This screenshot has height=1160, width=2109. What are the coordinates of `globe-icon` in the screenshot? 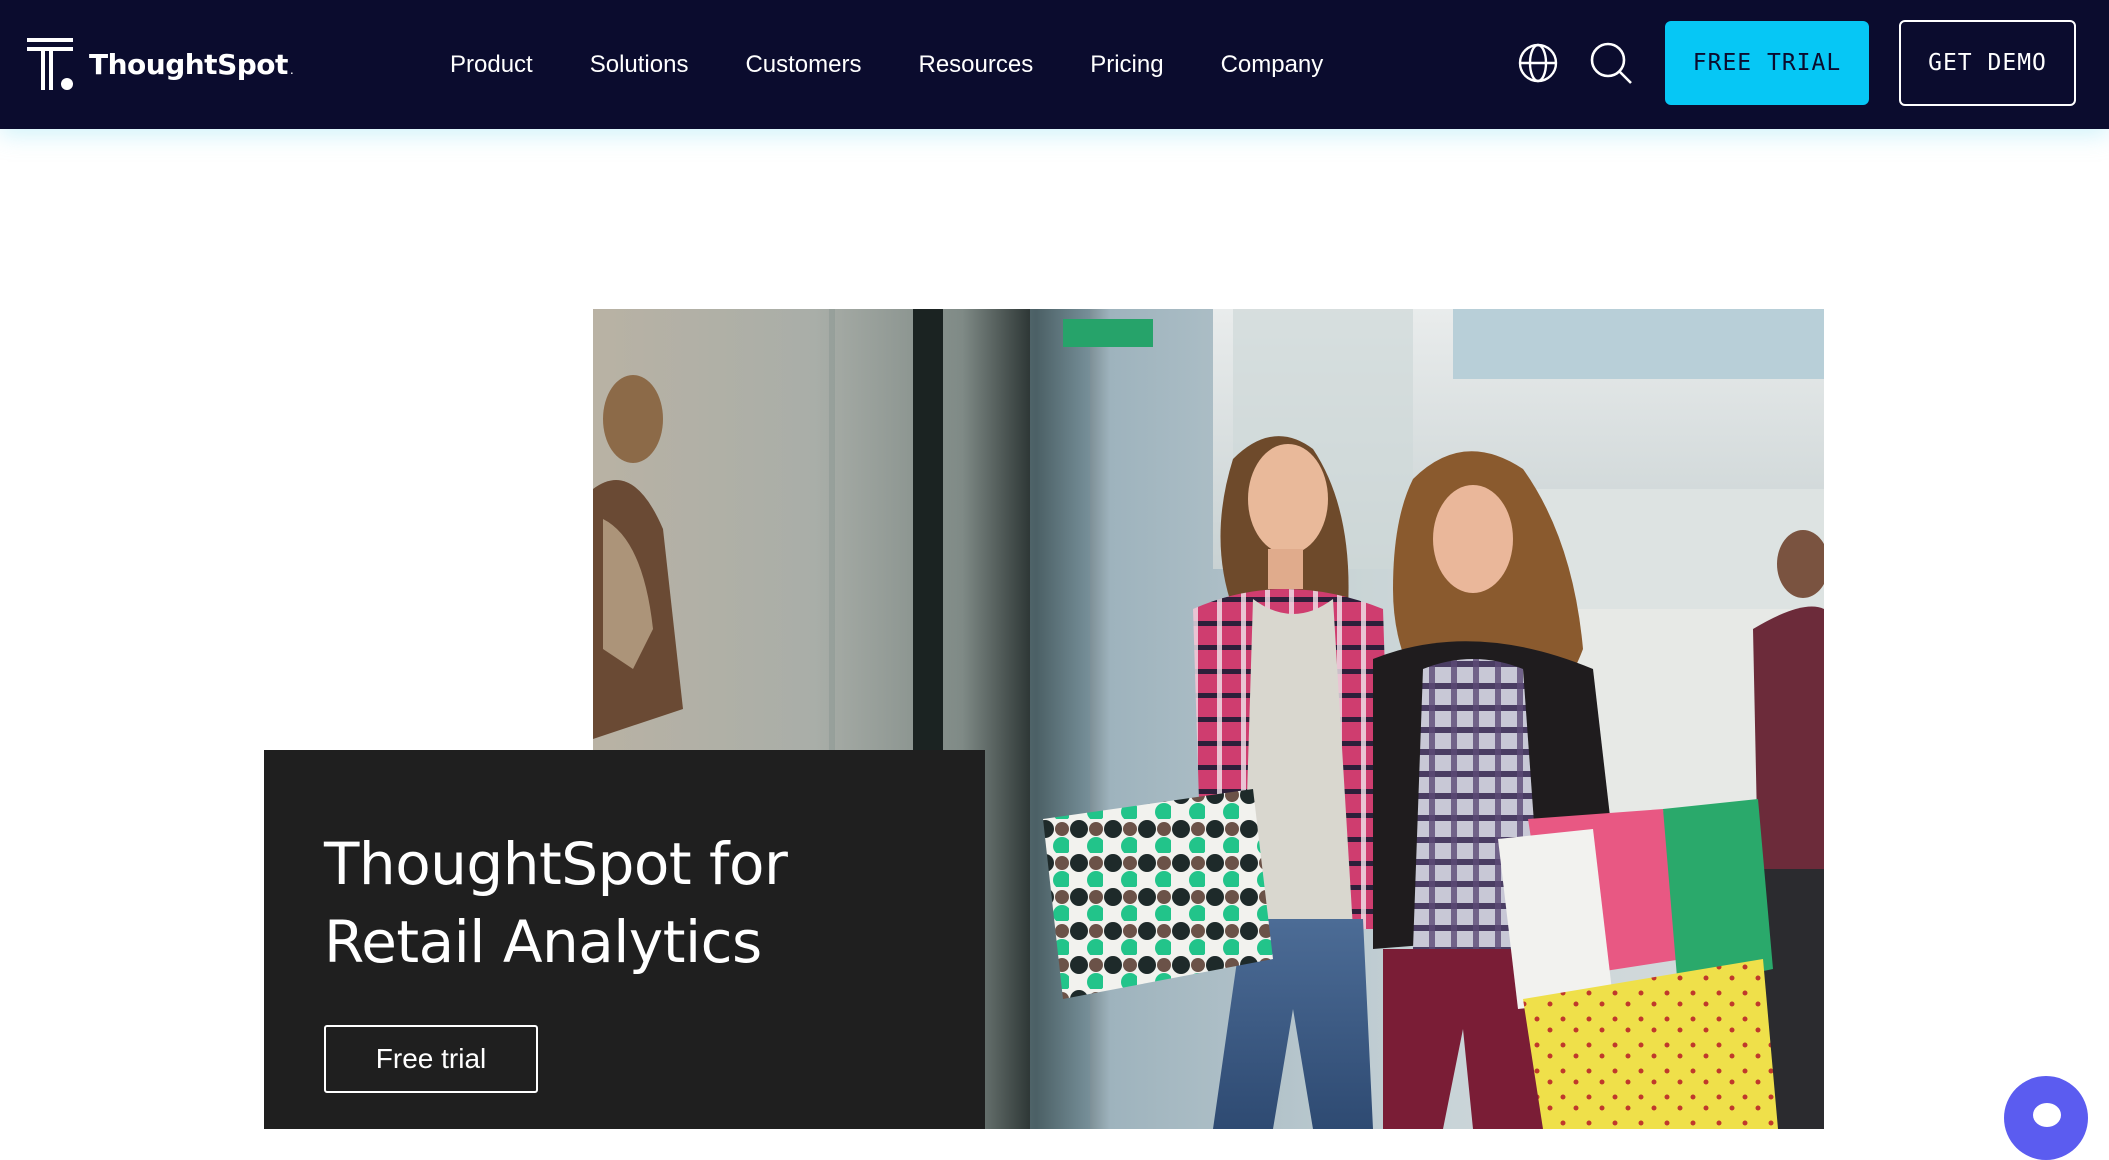 It's located at (1538, 63).